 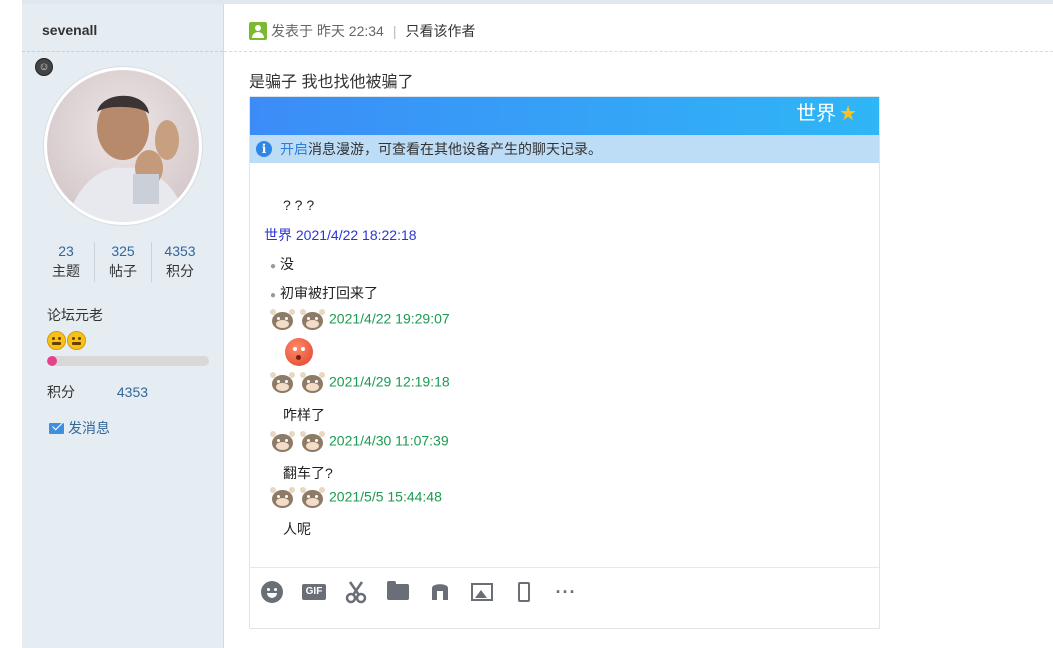 What do you see at coordinates (56, 428) in the screenshot?
I see `mail-icon` at bounding box center [56, 428].